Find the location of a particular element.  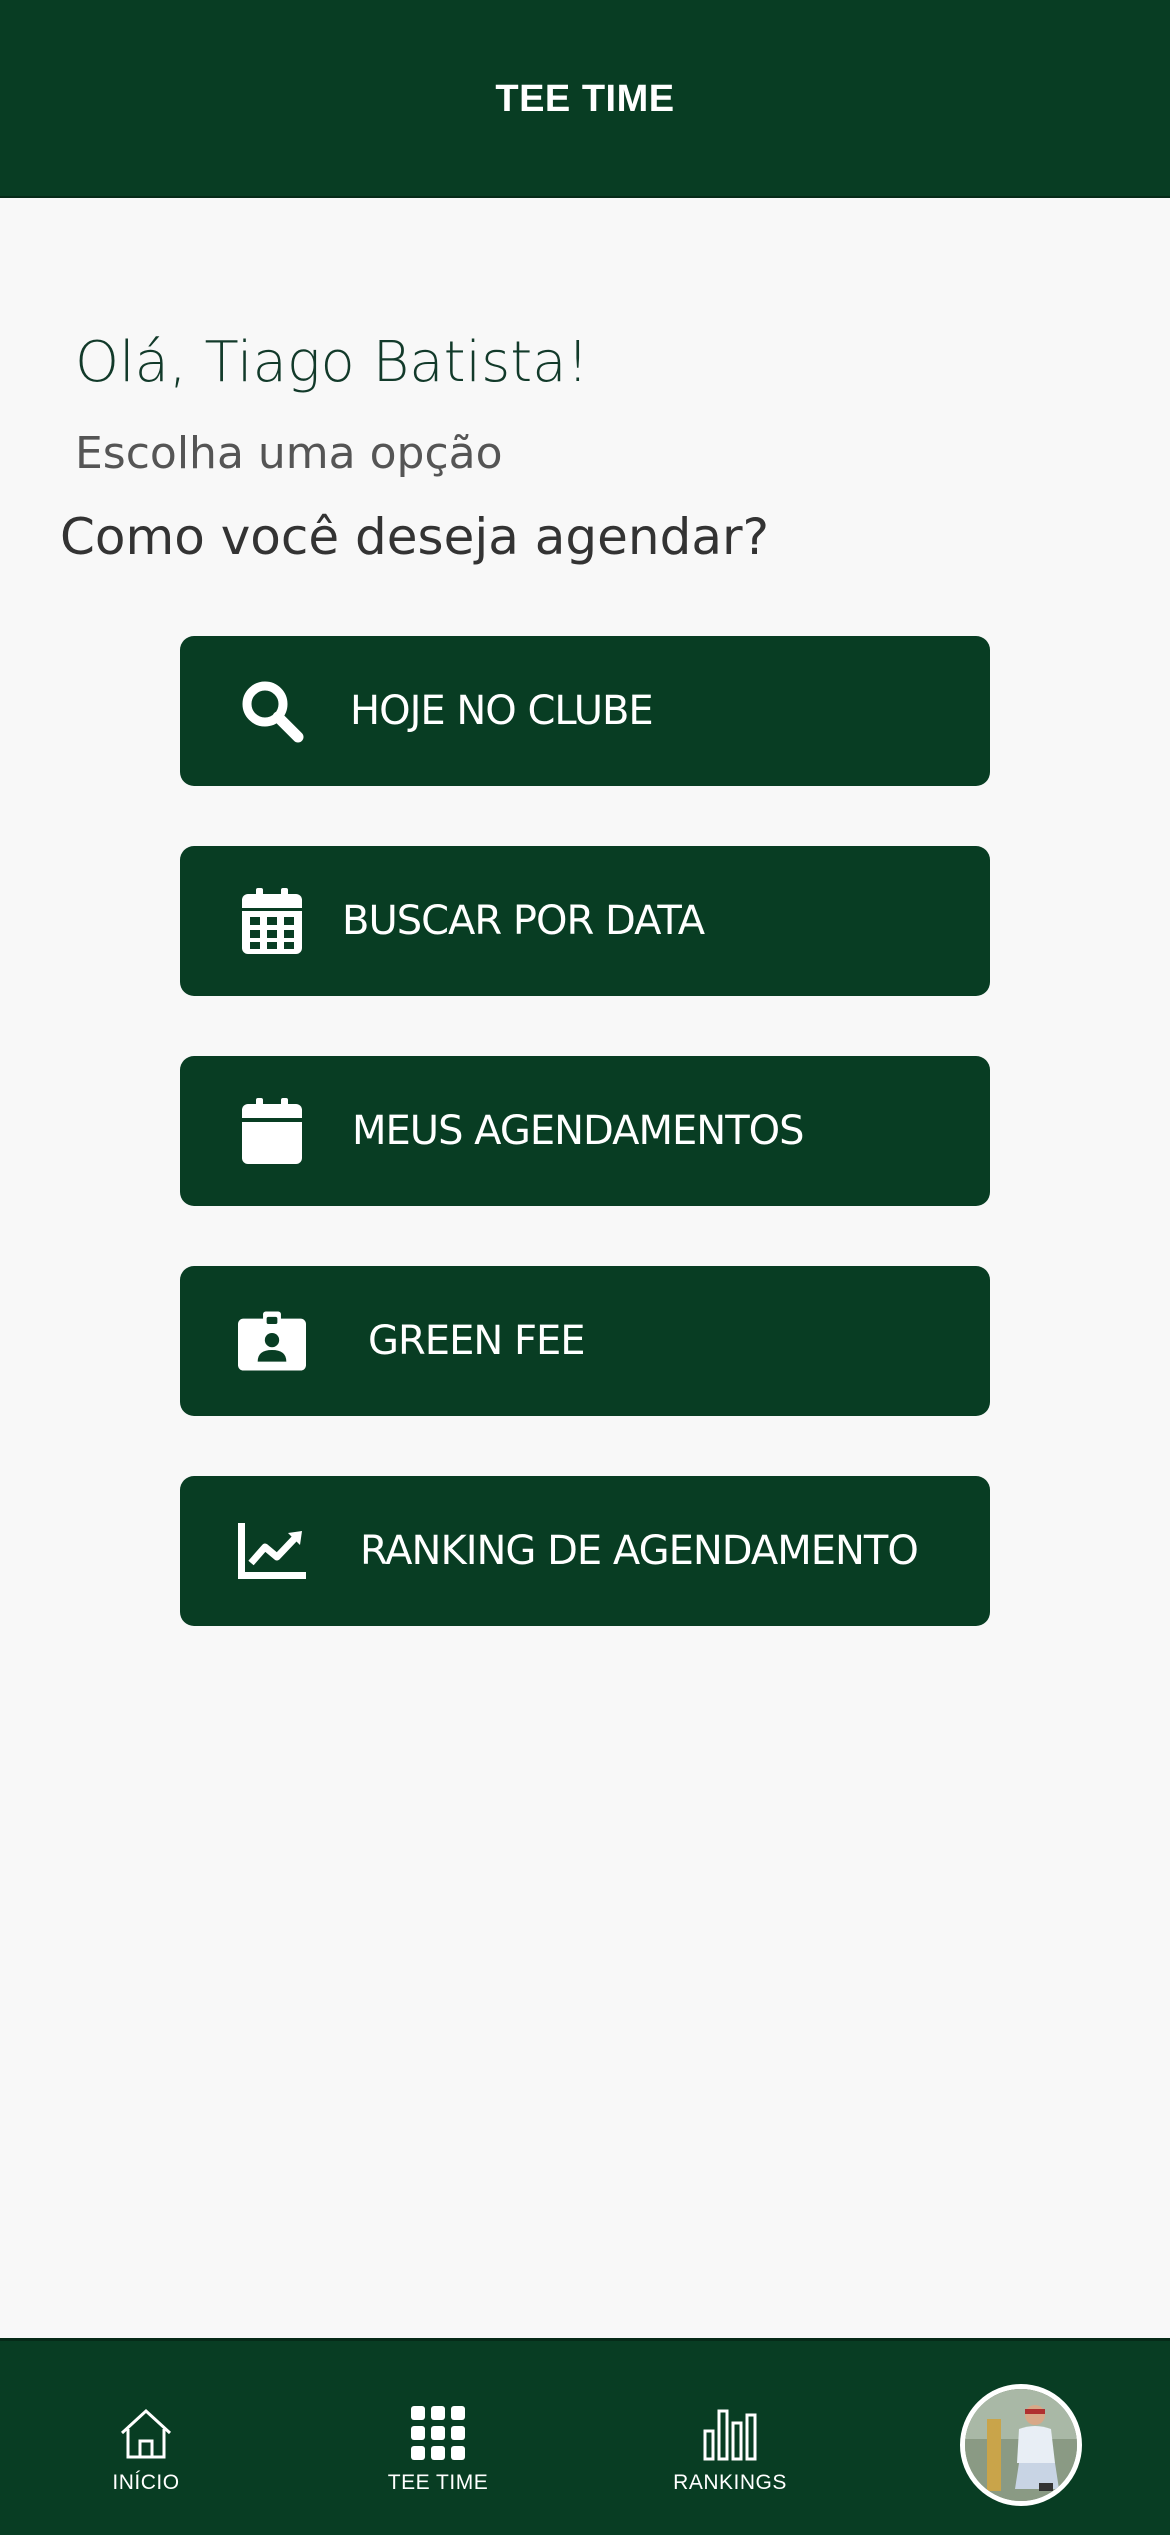

question-text: Como você deseja agendar? is located at coordinates (415, 537).